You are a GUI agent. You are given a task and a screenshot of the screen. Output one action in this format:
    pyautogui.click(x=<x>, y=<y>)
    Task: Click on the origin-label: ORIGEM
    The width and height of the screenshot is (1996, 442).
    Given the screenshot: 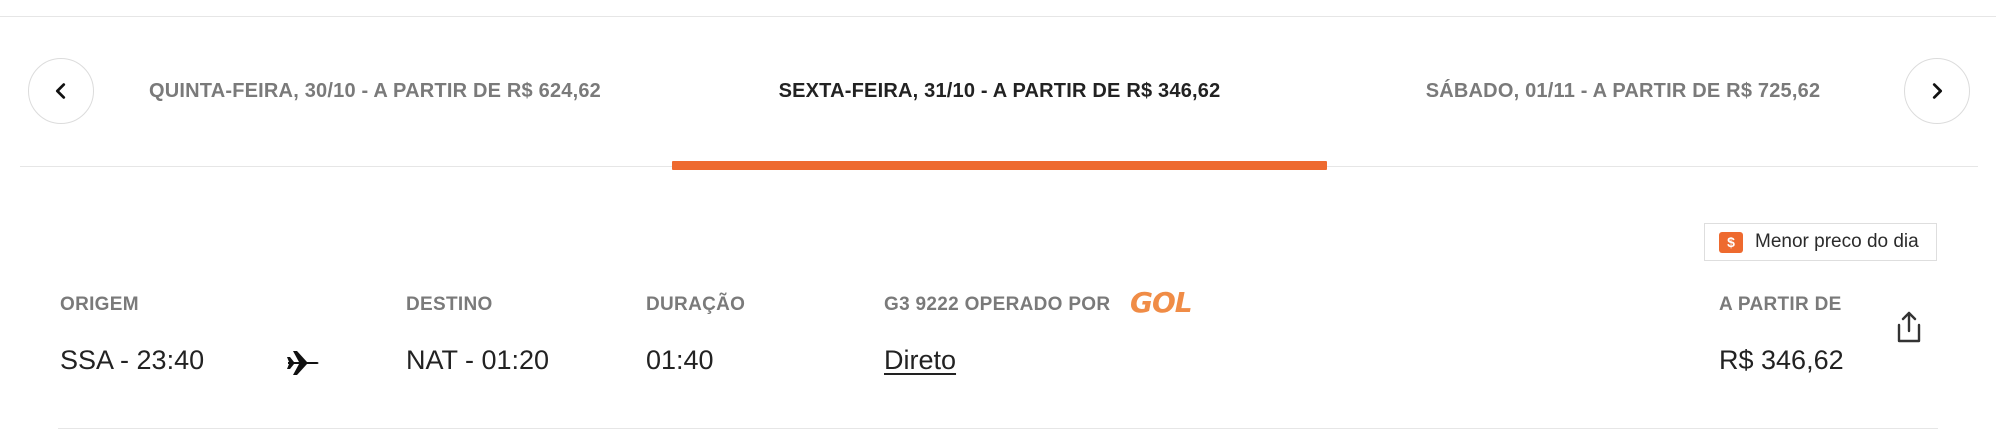 What is the action you would take?
    pyautogui.click(x=99, y=304)
    